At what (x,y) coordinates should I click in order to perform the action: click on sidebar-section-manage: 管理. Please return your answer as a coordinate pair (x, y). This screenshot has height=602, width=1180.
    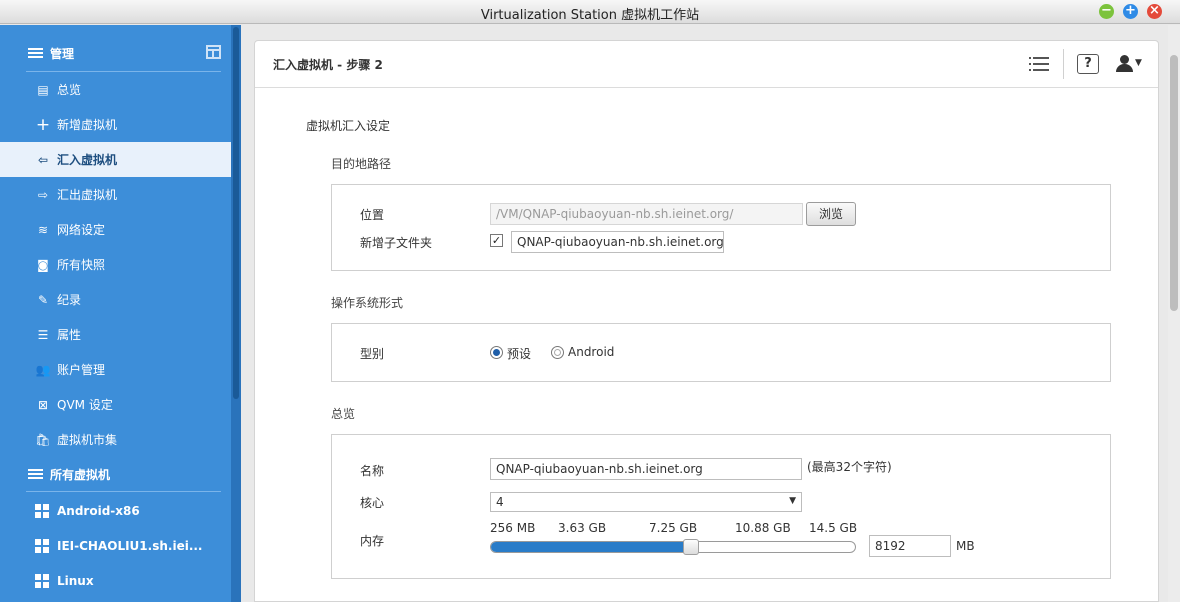
    Looking at the image, I should click on (51, 53).